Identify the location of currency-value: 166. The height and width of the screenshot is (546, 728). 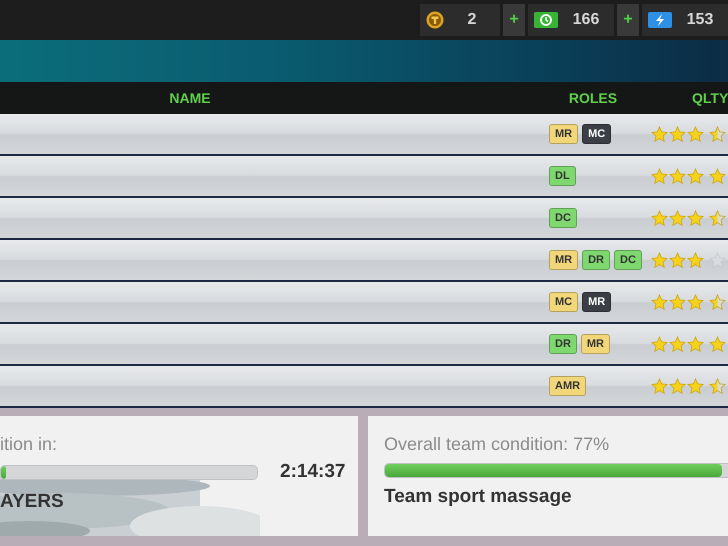
(586, 20).